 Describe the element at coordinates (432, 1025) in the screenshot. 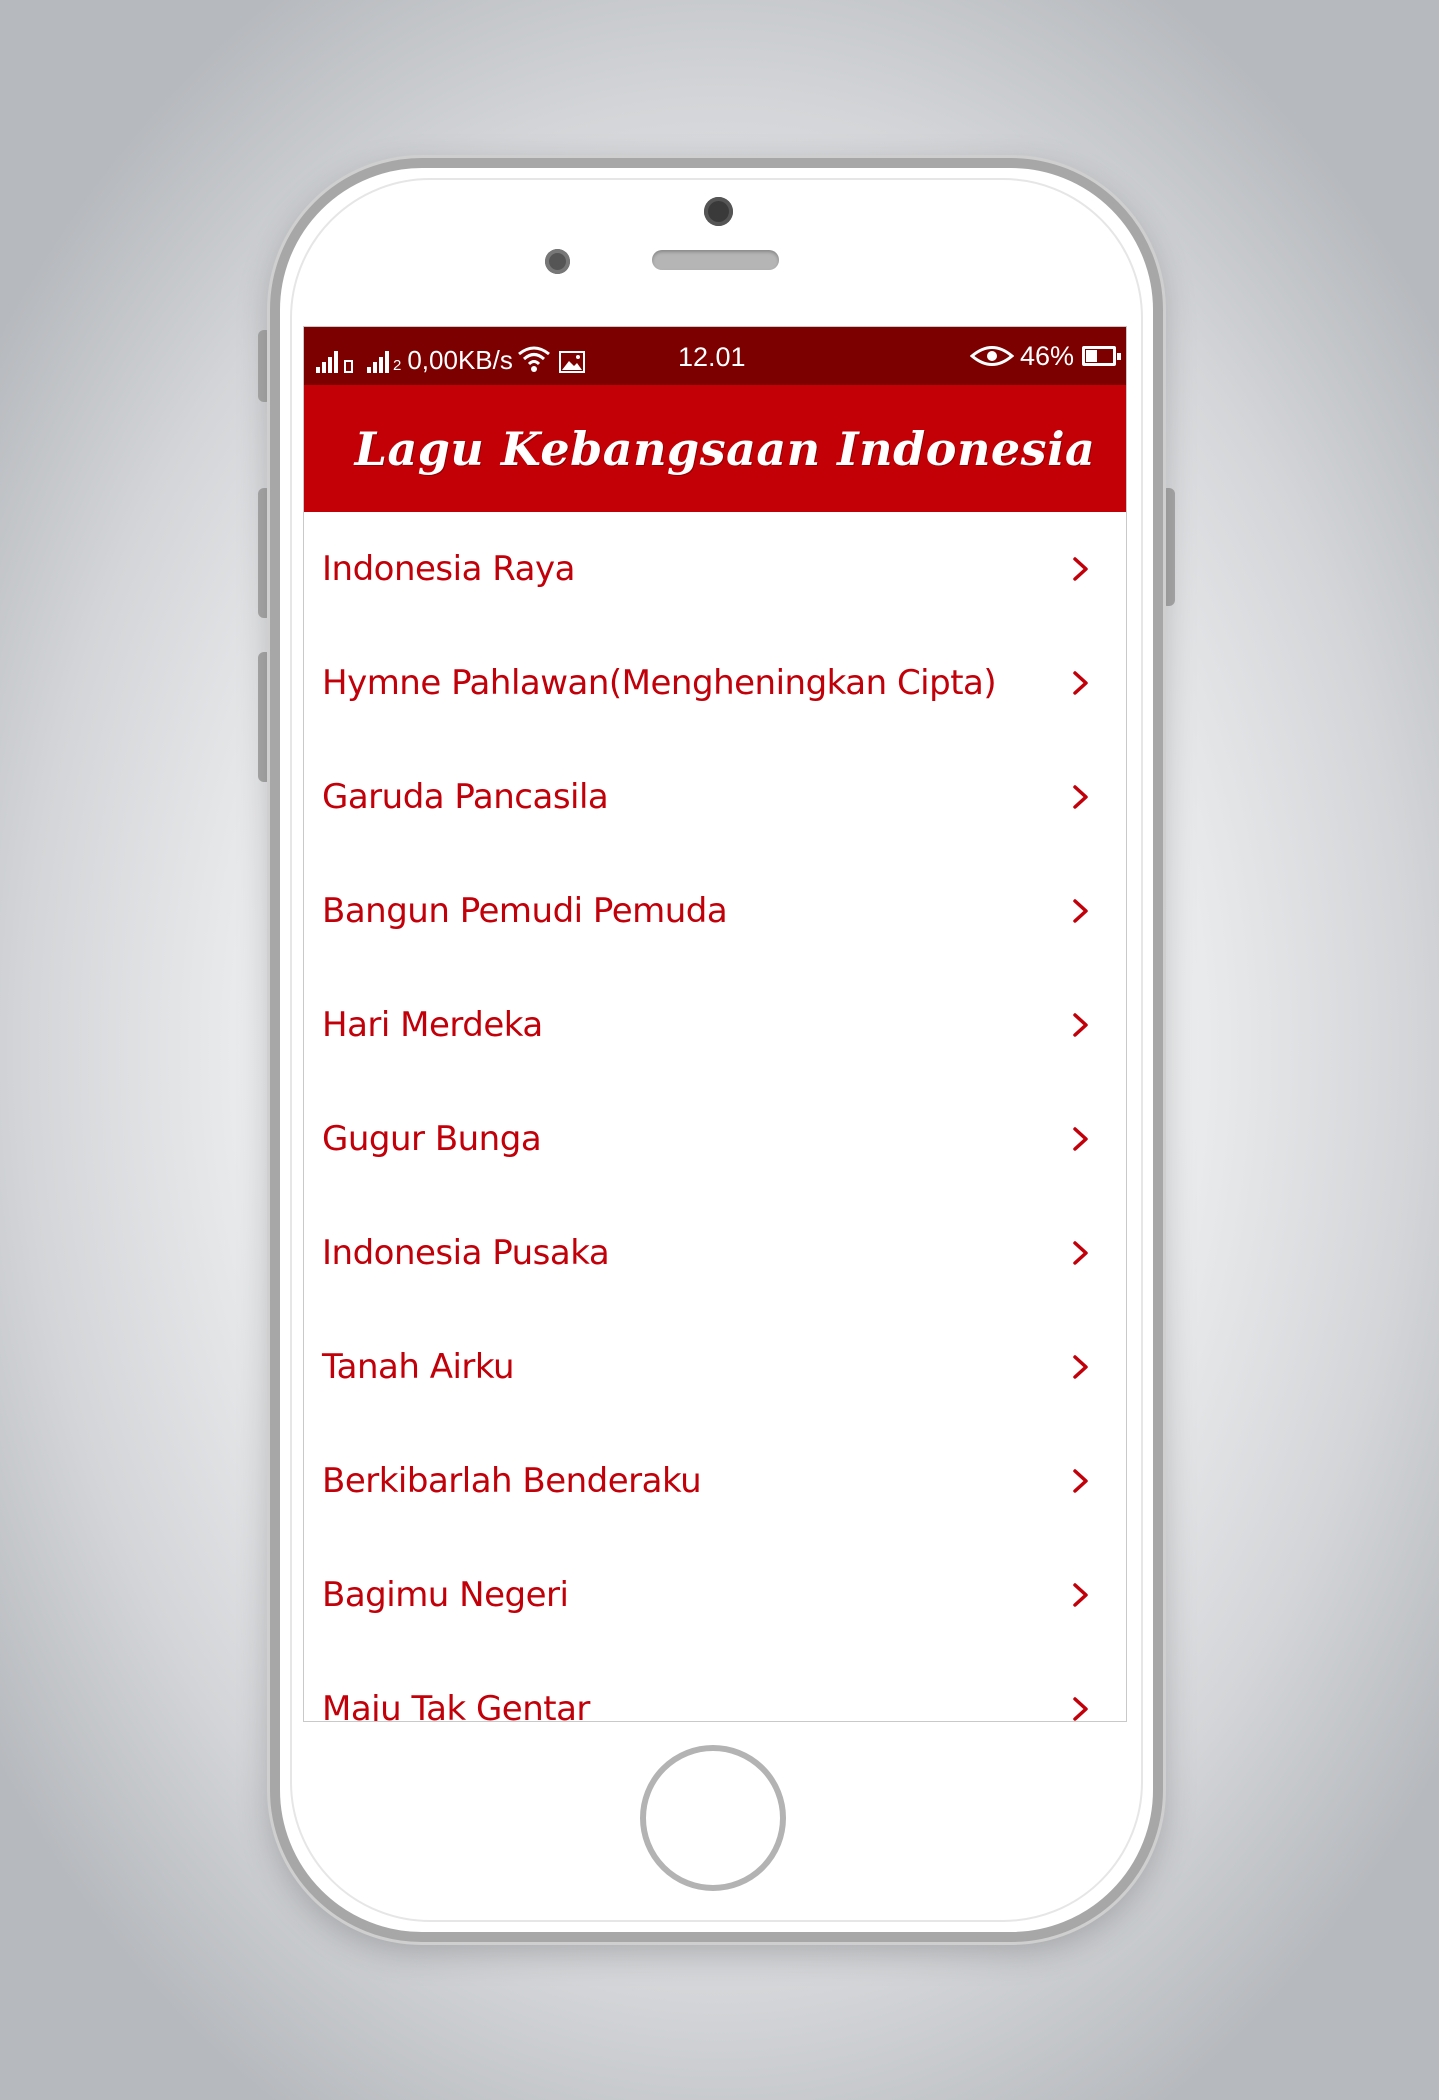

I see `song-title: Hari Merdeka` at that location.